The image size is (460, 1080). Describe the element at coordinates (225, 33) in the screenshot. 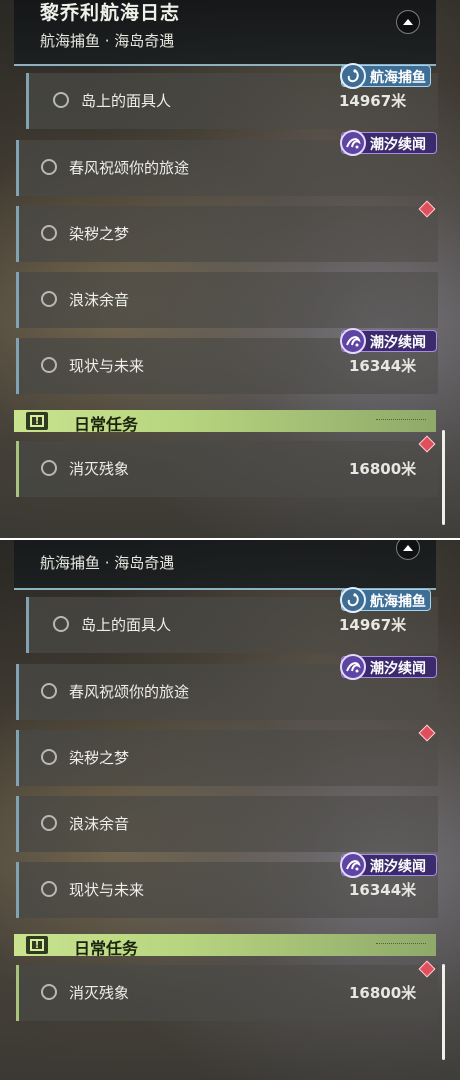

I see `quest-header: 黎乔利航海日志 航海捕鱼 · 海岛奇遇` at that location.